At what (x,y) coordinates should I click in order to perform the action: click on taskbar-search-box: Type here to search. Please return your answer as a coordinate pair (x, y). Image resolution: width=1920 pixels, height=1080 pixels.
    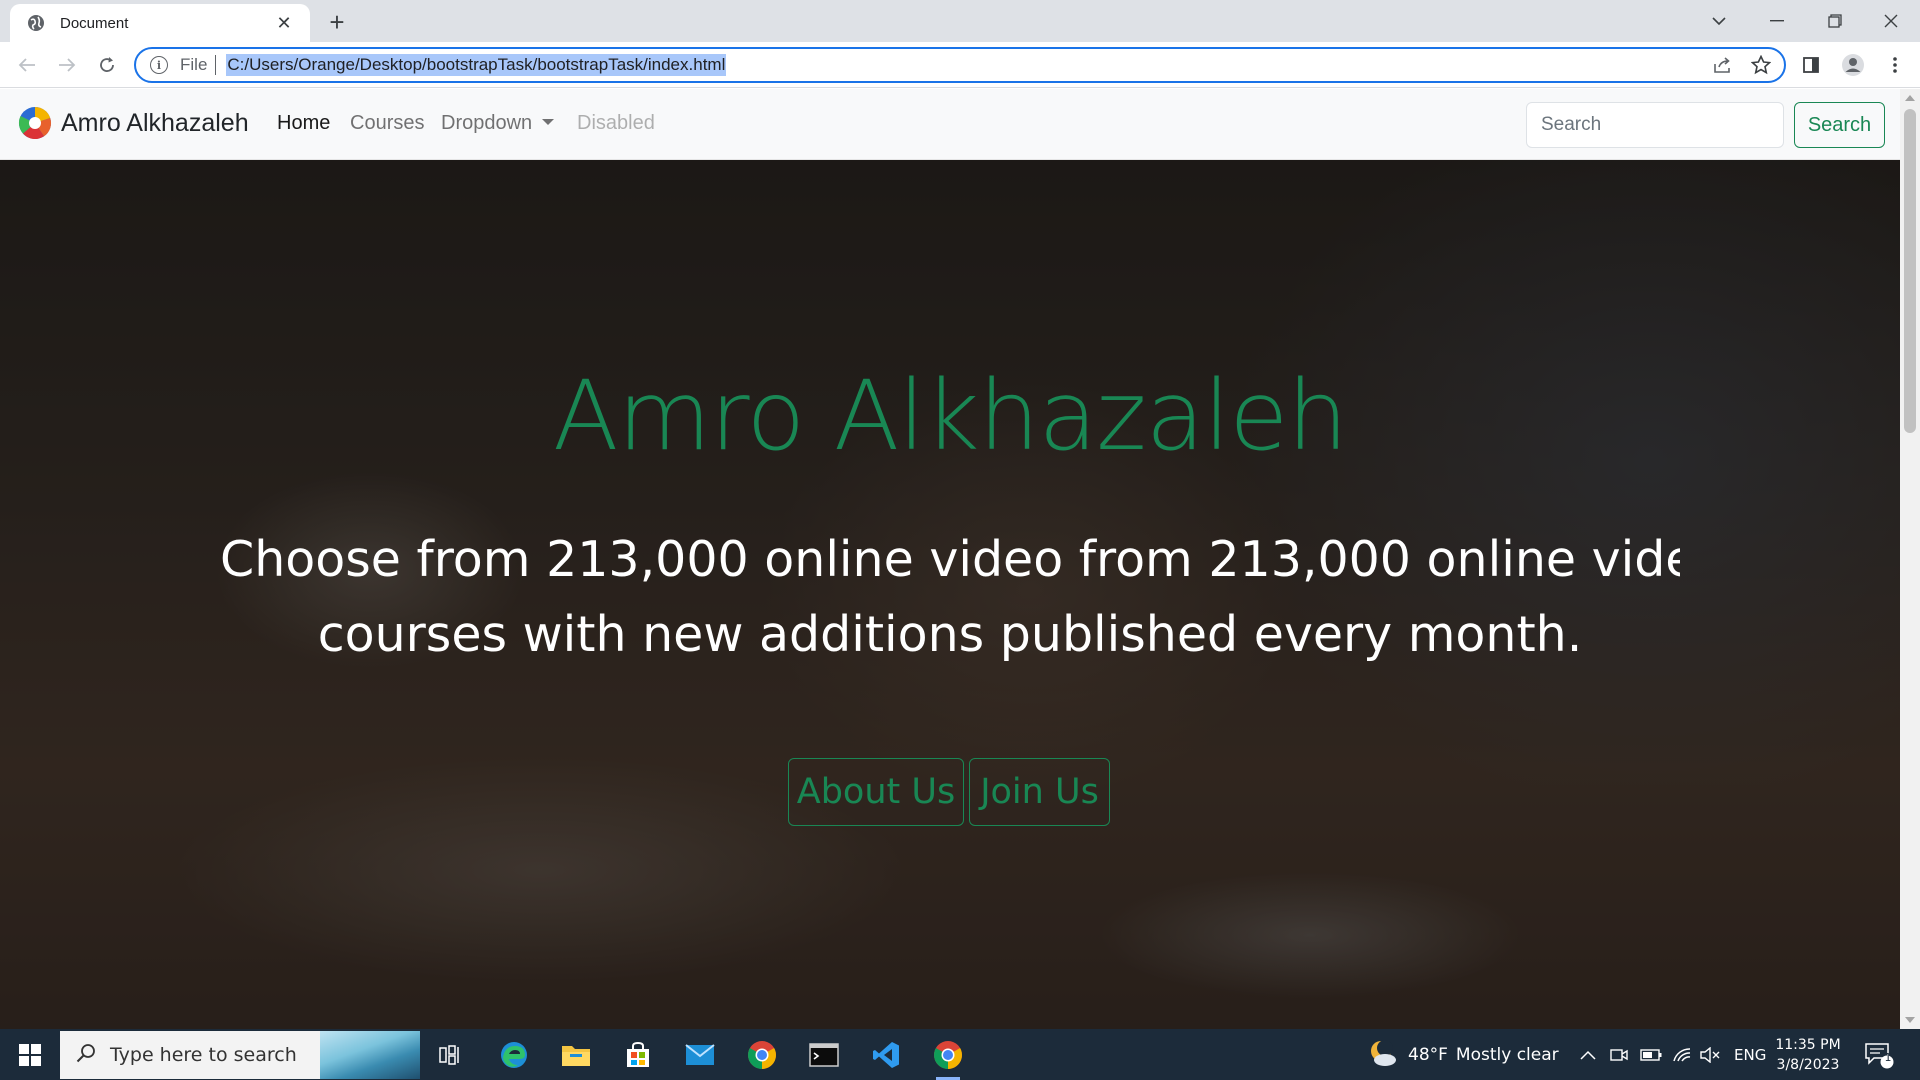
    Looking at the image, I should click on (240, 1055).